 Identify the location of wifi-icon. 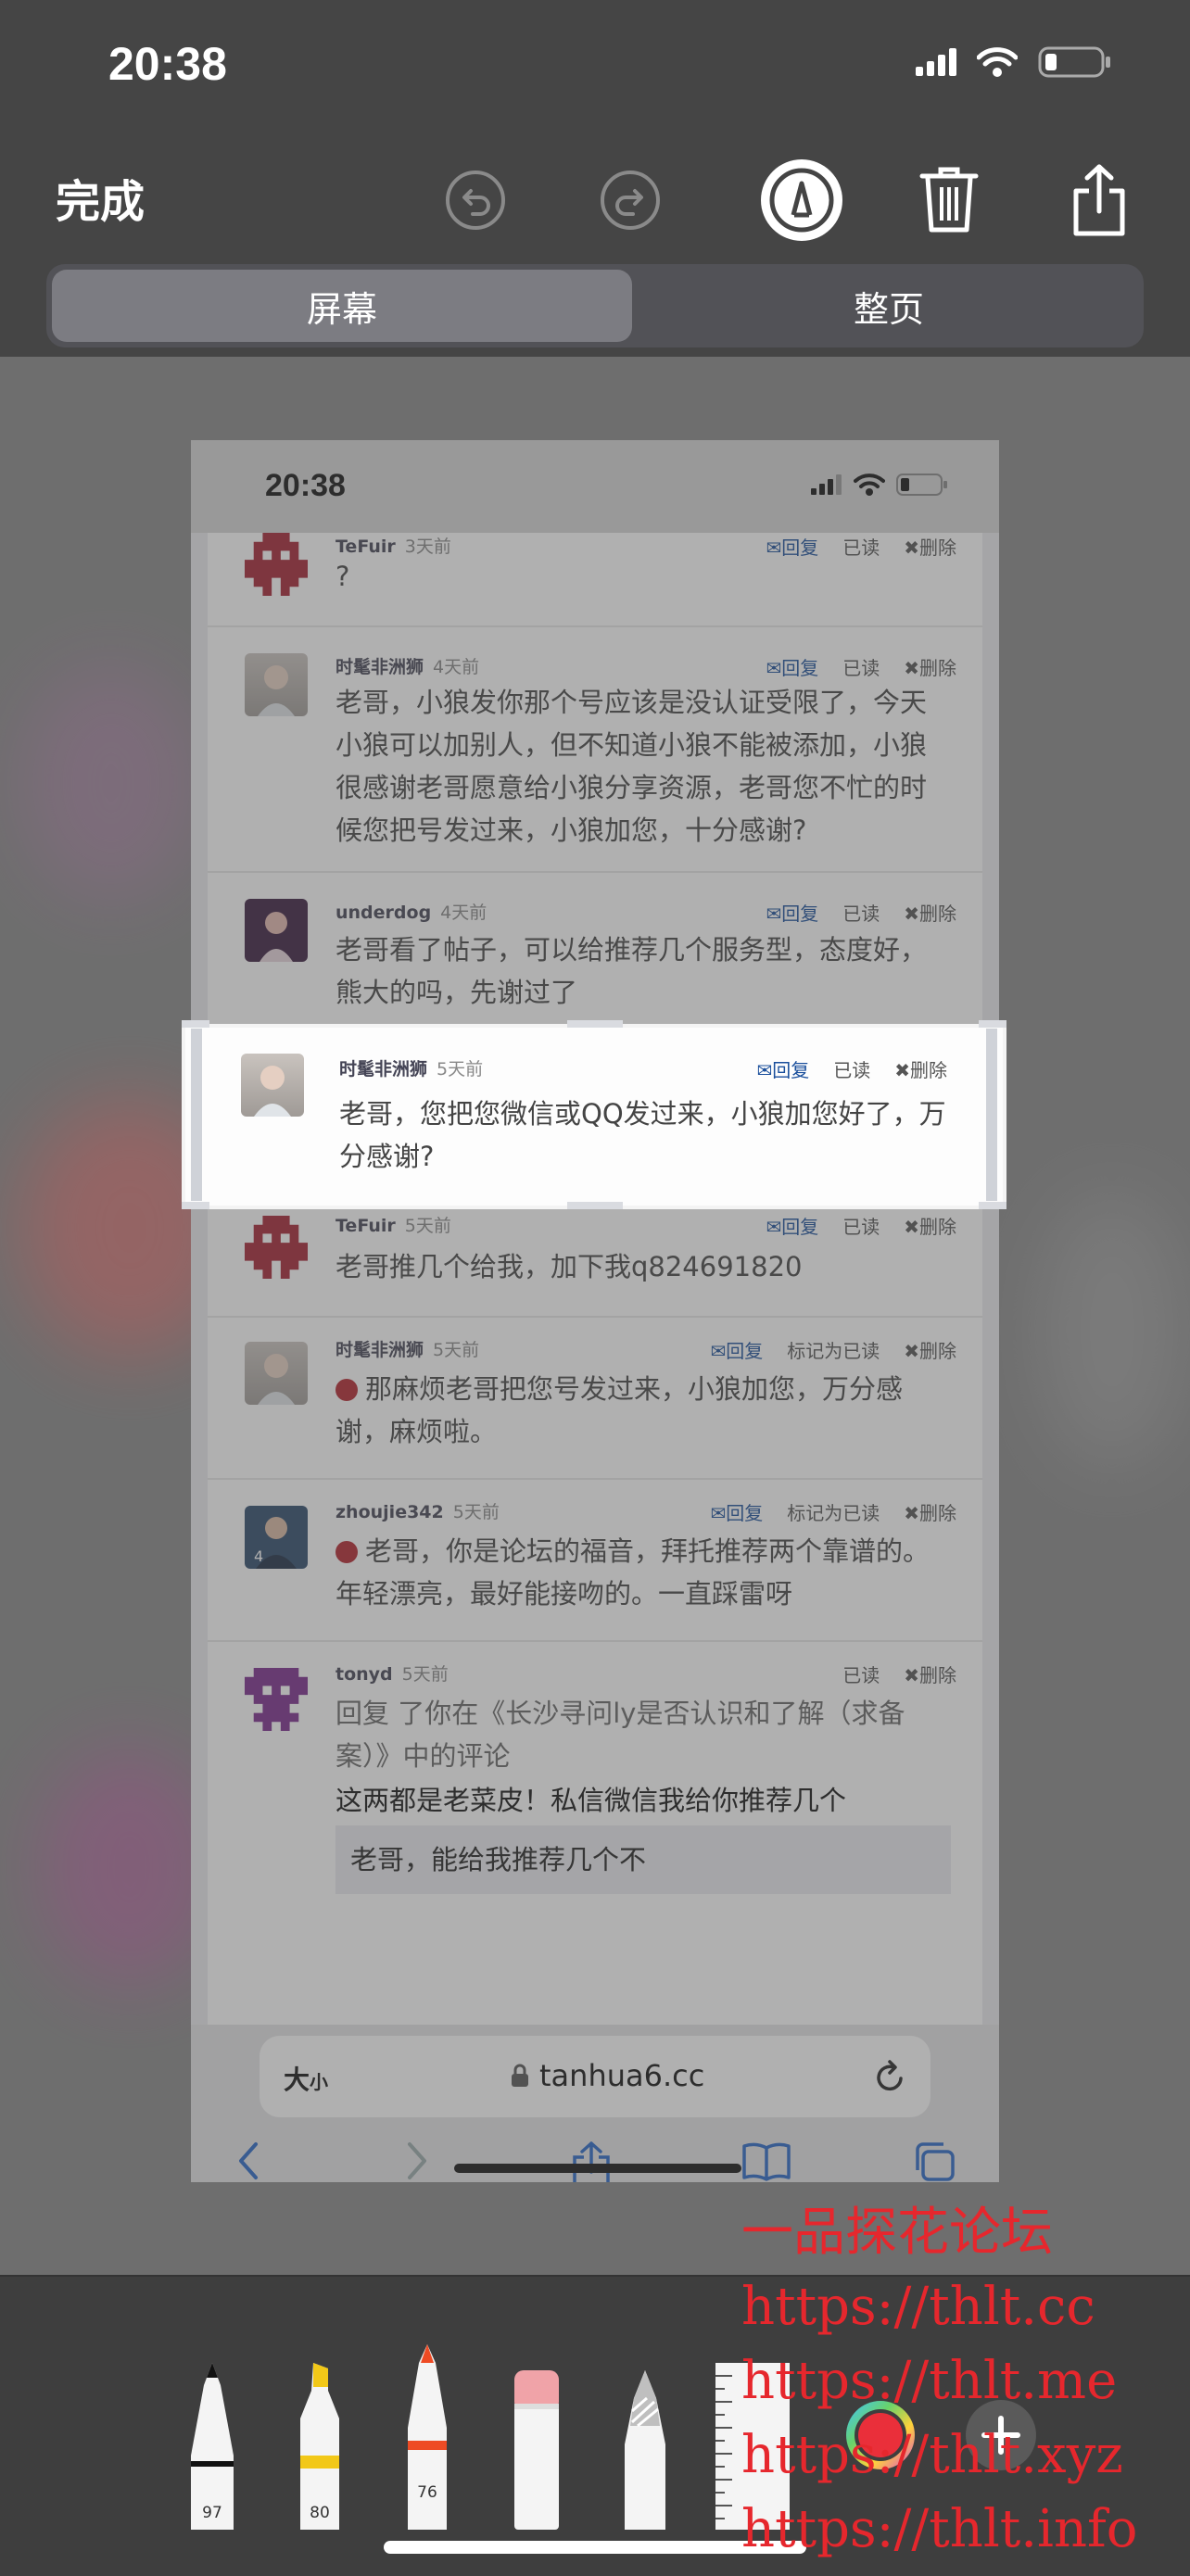
(997, 62).